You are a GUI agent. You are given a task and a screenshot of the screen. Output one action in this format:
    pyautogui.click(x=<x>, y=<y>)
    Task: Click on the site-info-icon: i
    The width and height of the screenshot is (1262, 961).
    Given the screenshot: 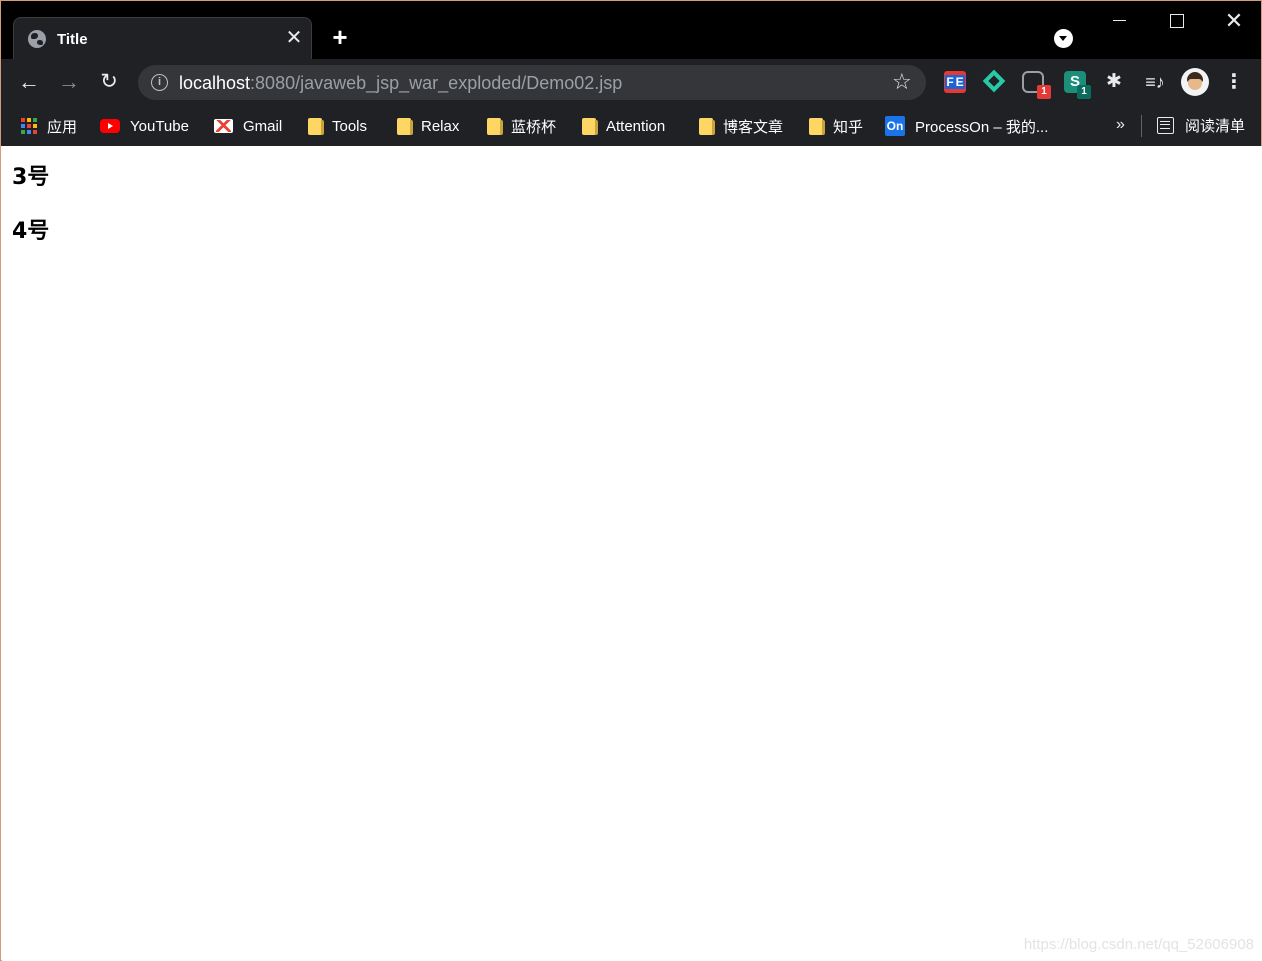 What is the action you would take?
    pyautogui.click(x=159, y=82)
    